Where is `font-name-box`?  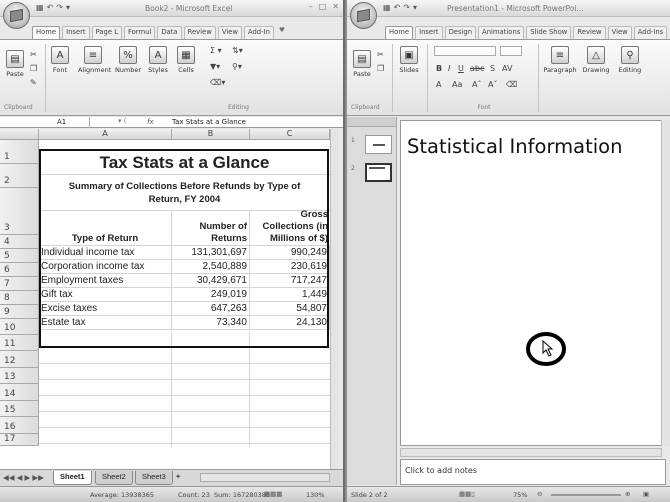
font-name-box is located at coordinates (465, 51).